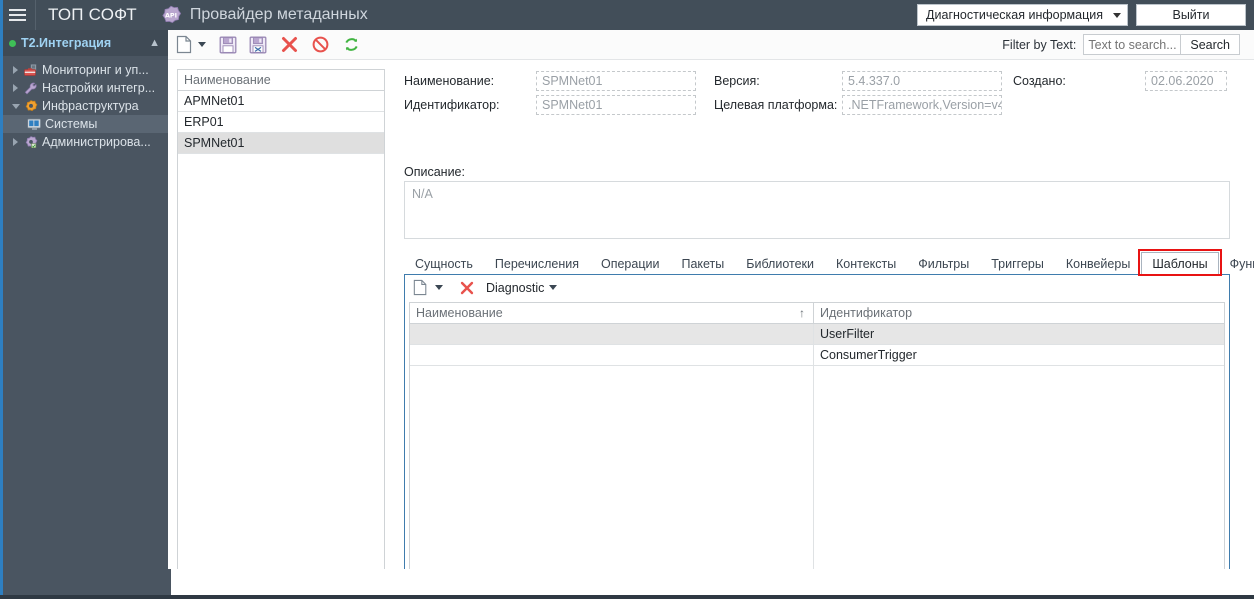 The image size is (1254, 599). I want to click on diagnostics-dropdown: Диагностическая информация, so click(1022, 15).